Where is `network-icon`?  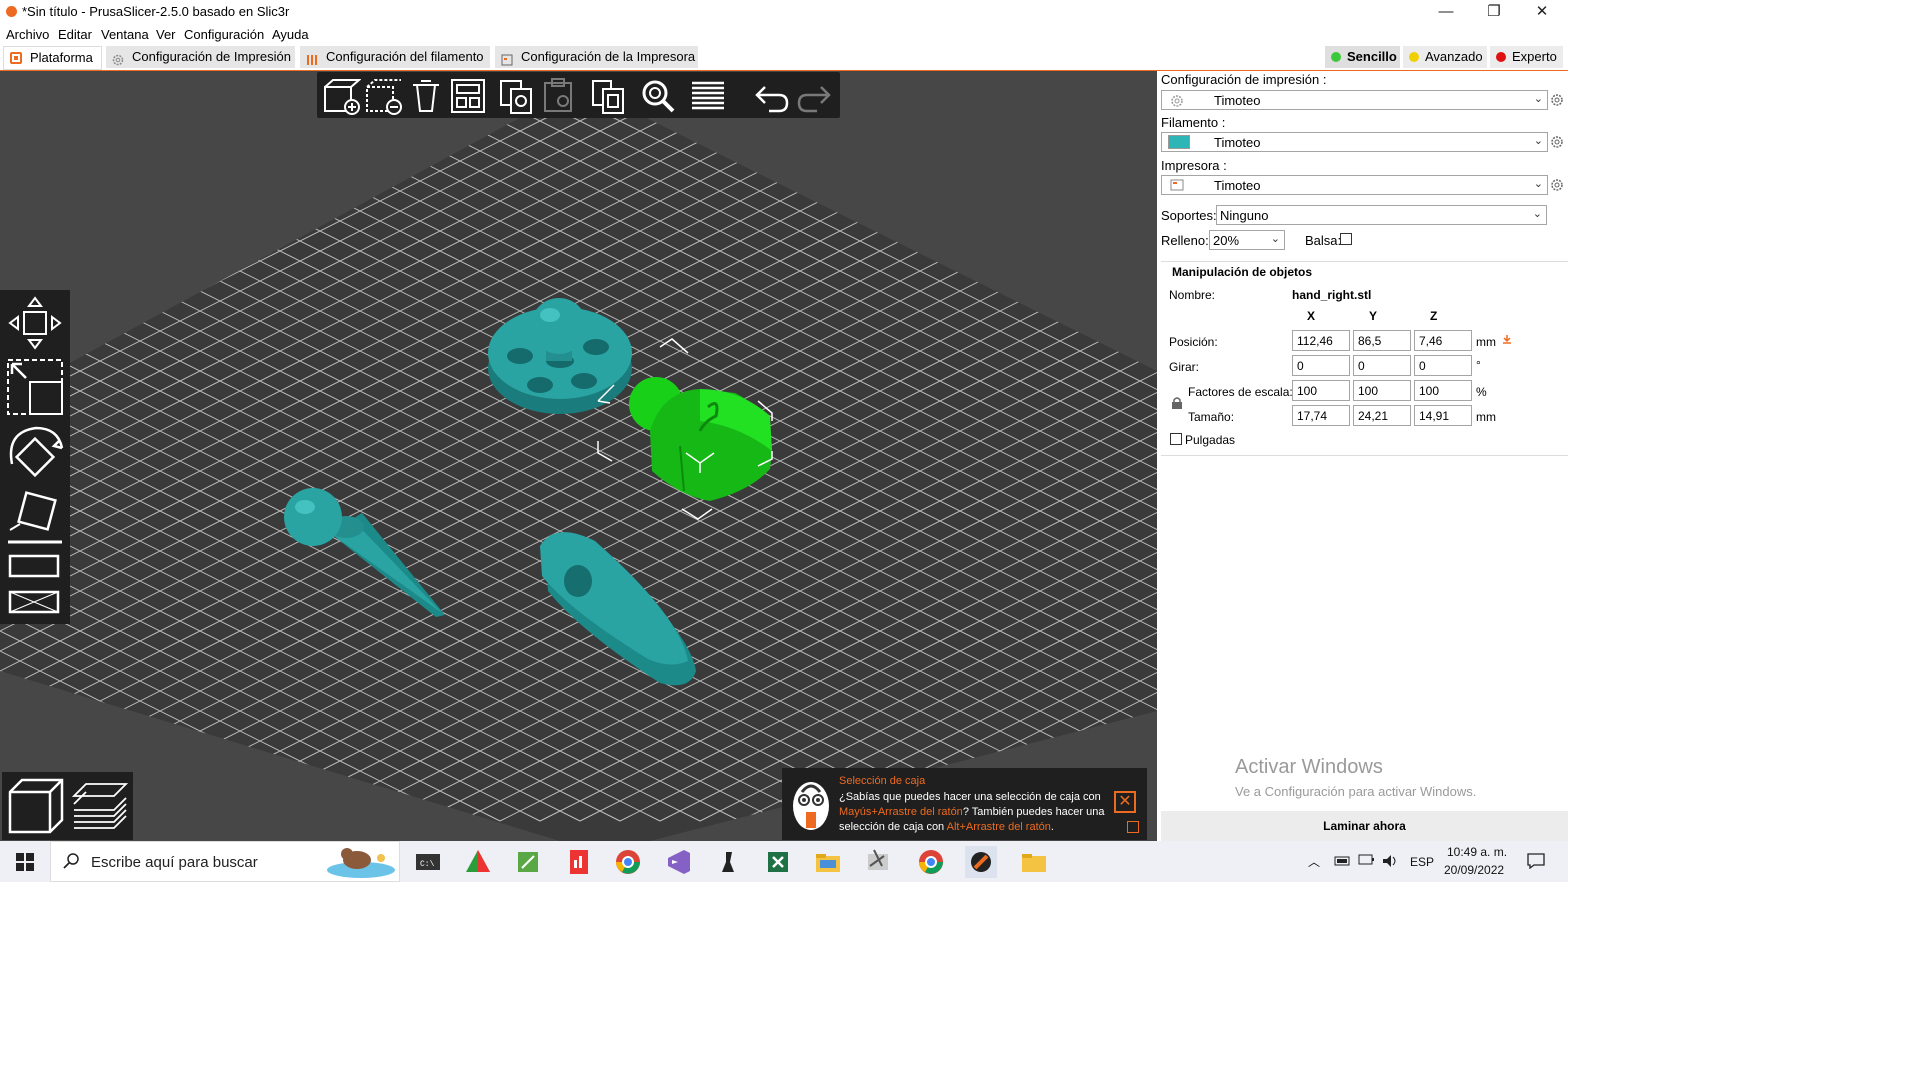 network-icon is located at coordinates (1342, 862).